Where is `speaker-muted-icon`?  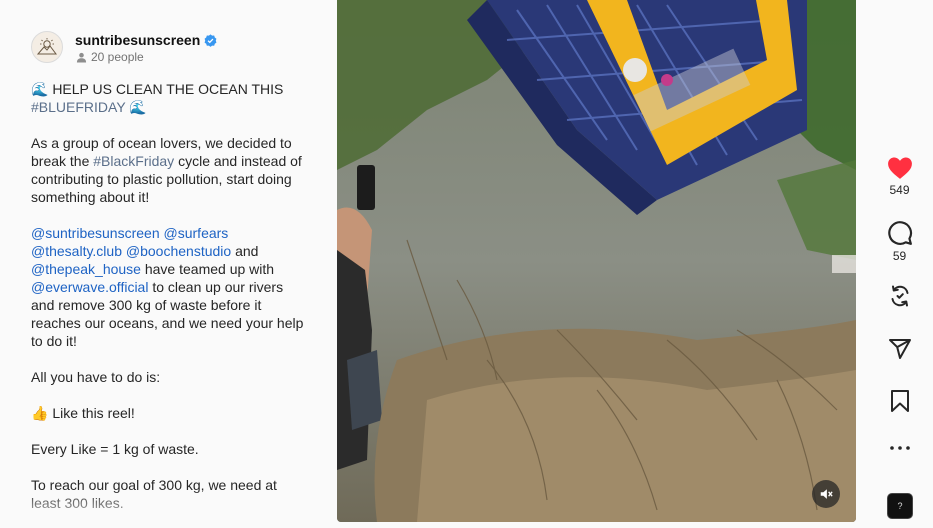
speaker-muted-icon is located at coordinates (826, 494).